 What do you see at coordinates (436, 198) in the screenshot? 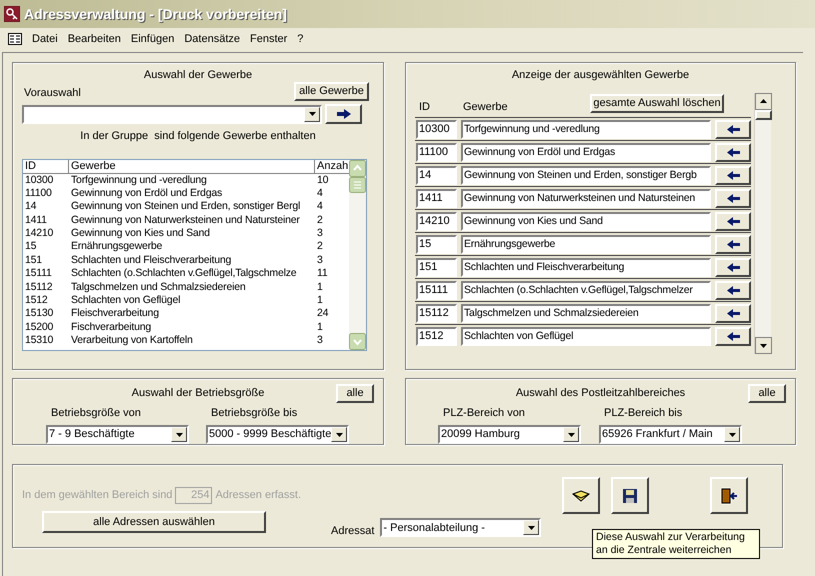
I see `id-field: 1411` at bounding box center [436, 198].